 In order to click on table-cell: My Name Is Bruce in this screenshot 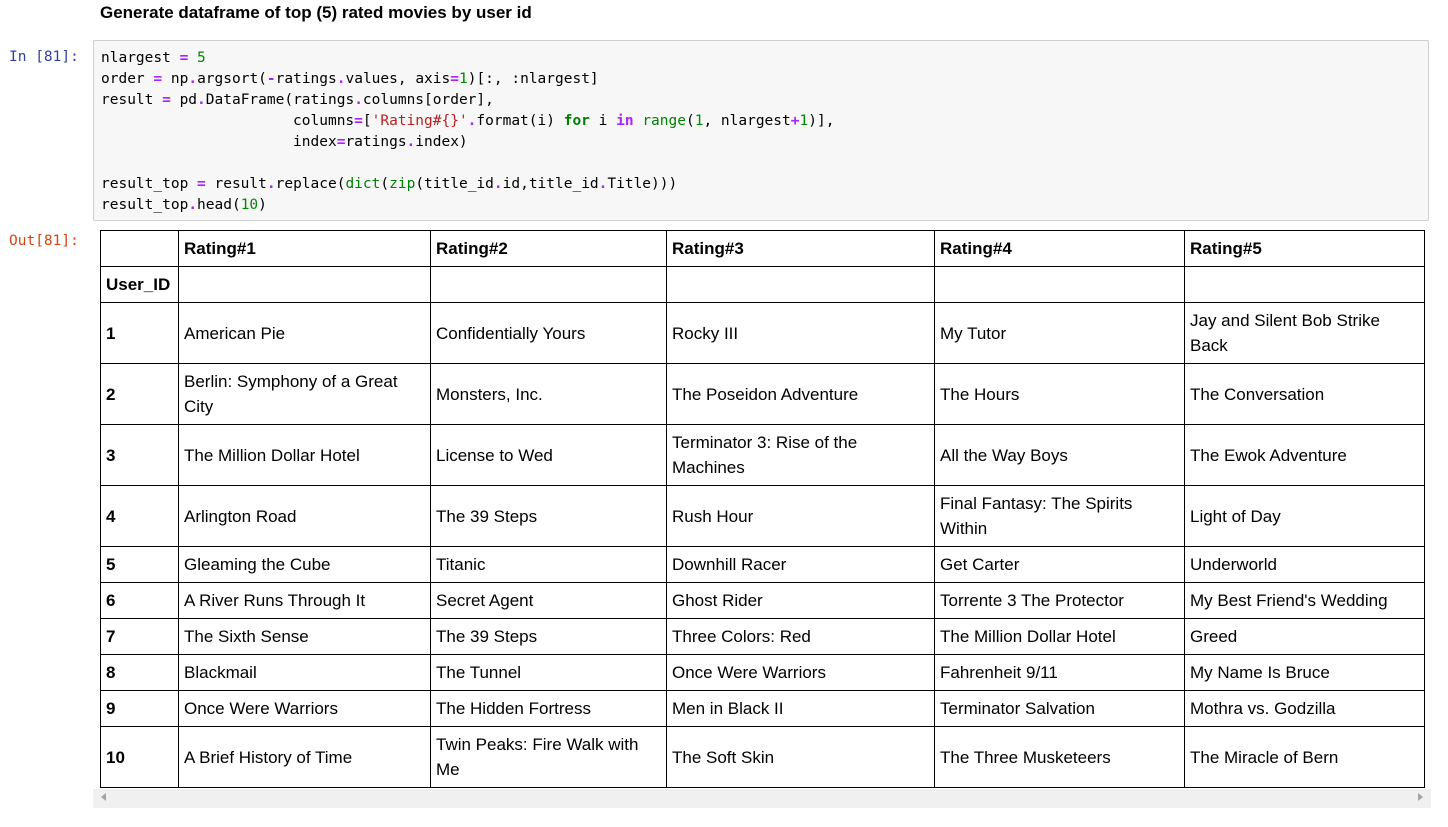, I will do `click(1304, 672)`.